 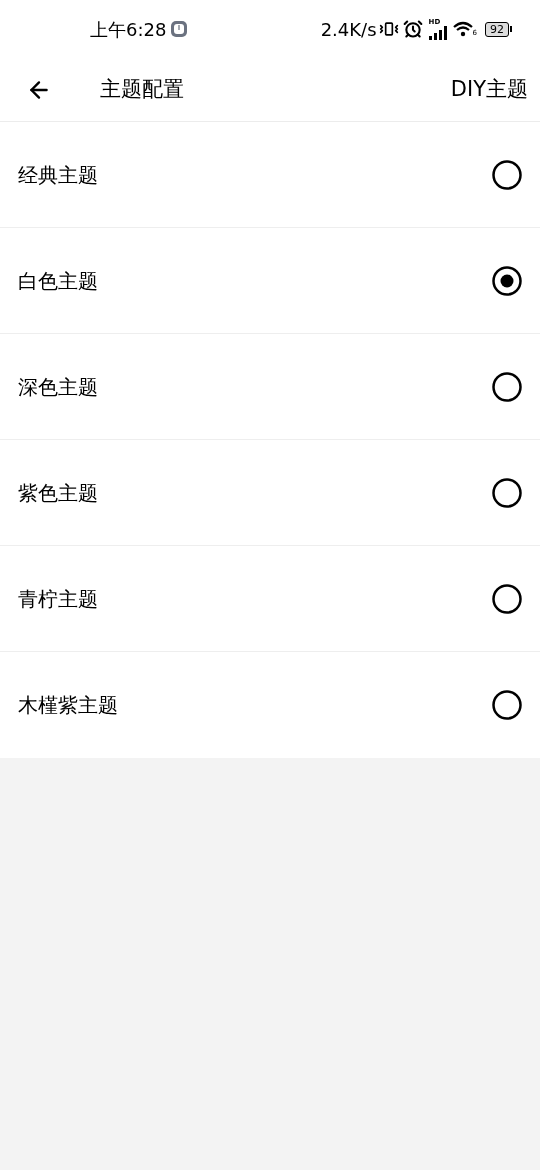 I want to click on alarm-icon, so click(x=412, y=29).